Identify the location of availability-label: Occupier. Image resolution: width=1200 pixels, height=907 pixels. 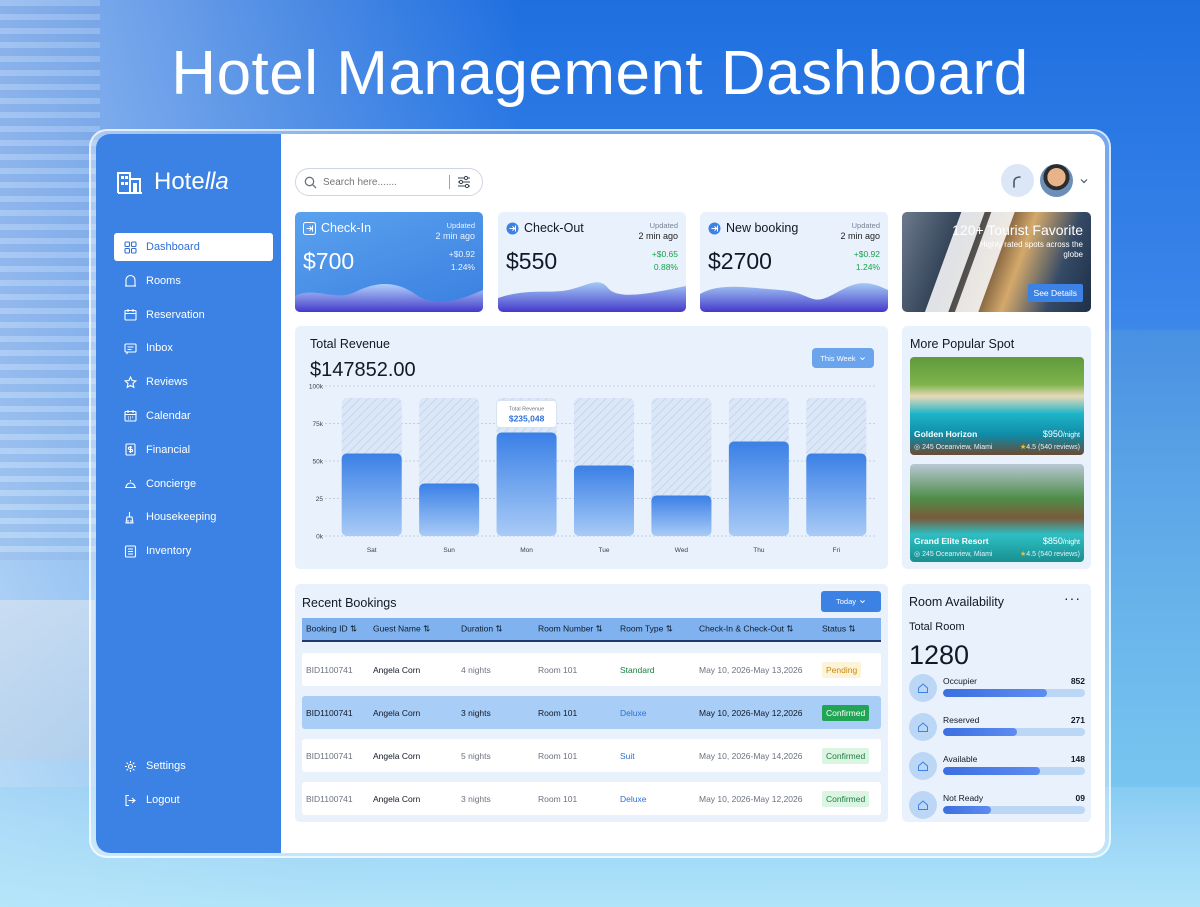
(960, 681).